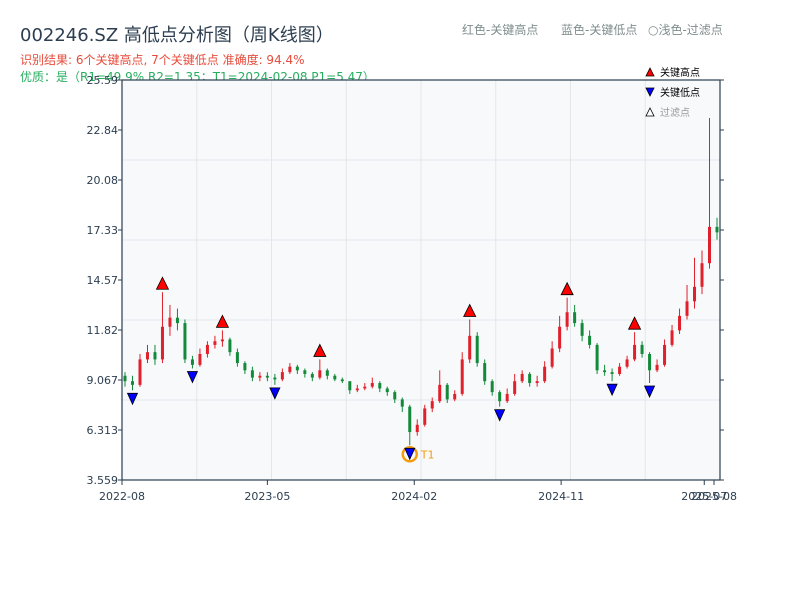  I want to click on y-tick-label: 20.08, so click(103, 180).